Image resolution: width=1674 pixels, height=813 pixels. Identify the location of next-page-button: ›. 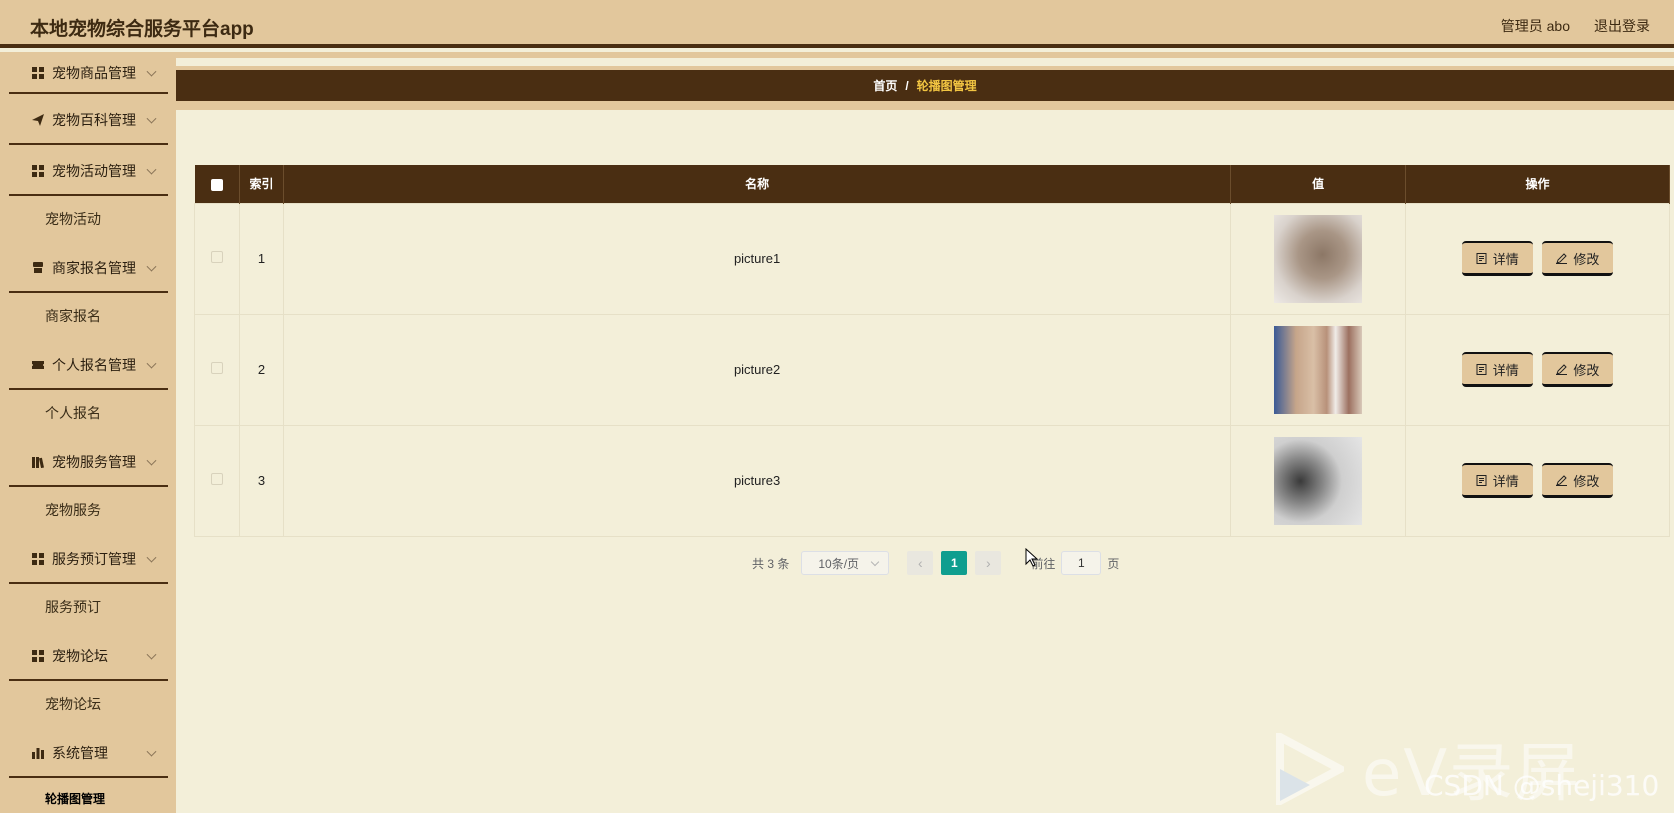
(988, 563).